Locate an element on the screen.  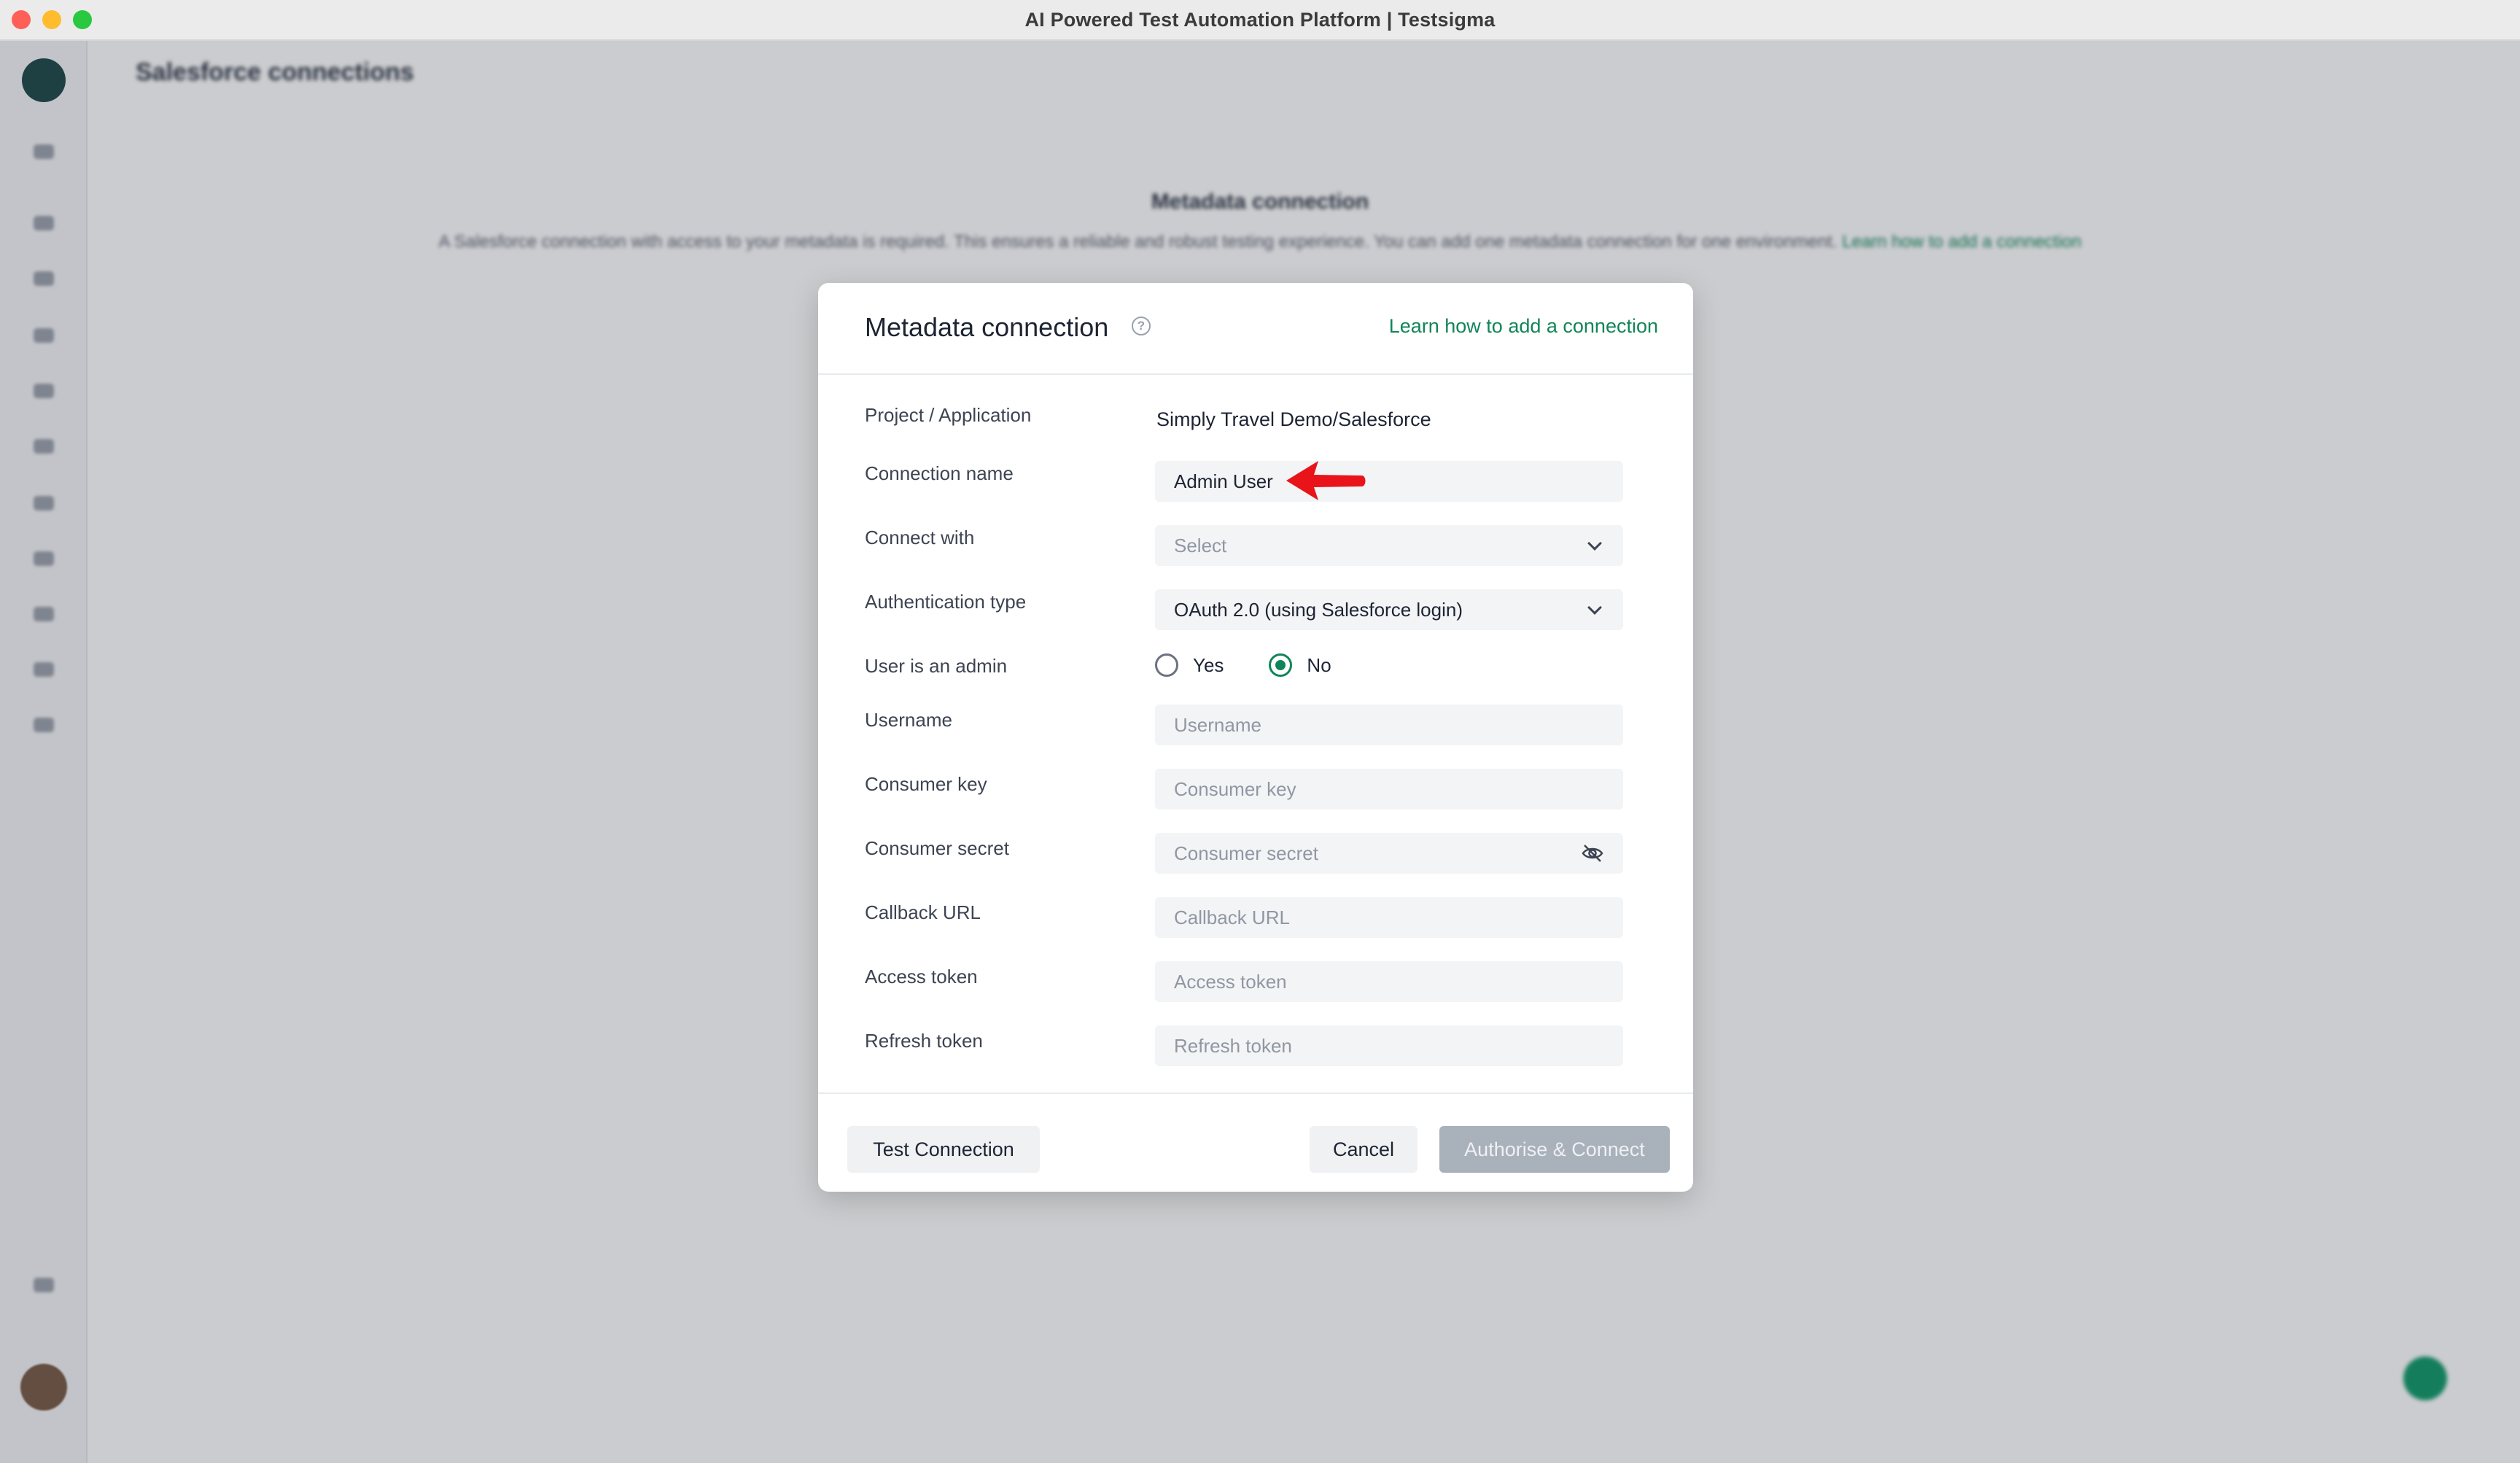
connection-name-label: Connection name is located at coordinates (939, 473).